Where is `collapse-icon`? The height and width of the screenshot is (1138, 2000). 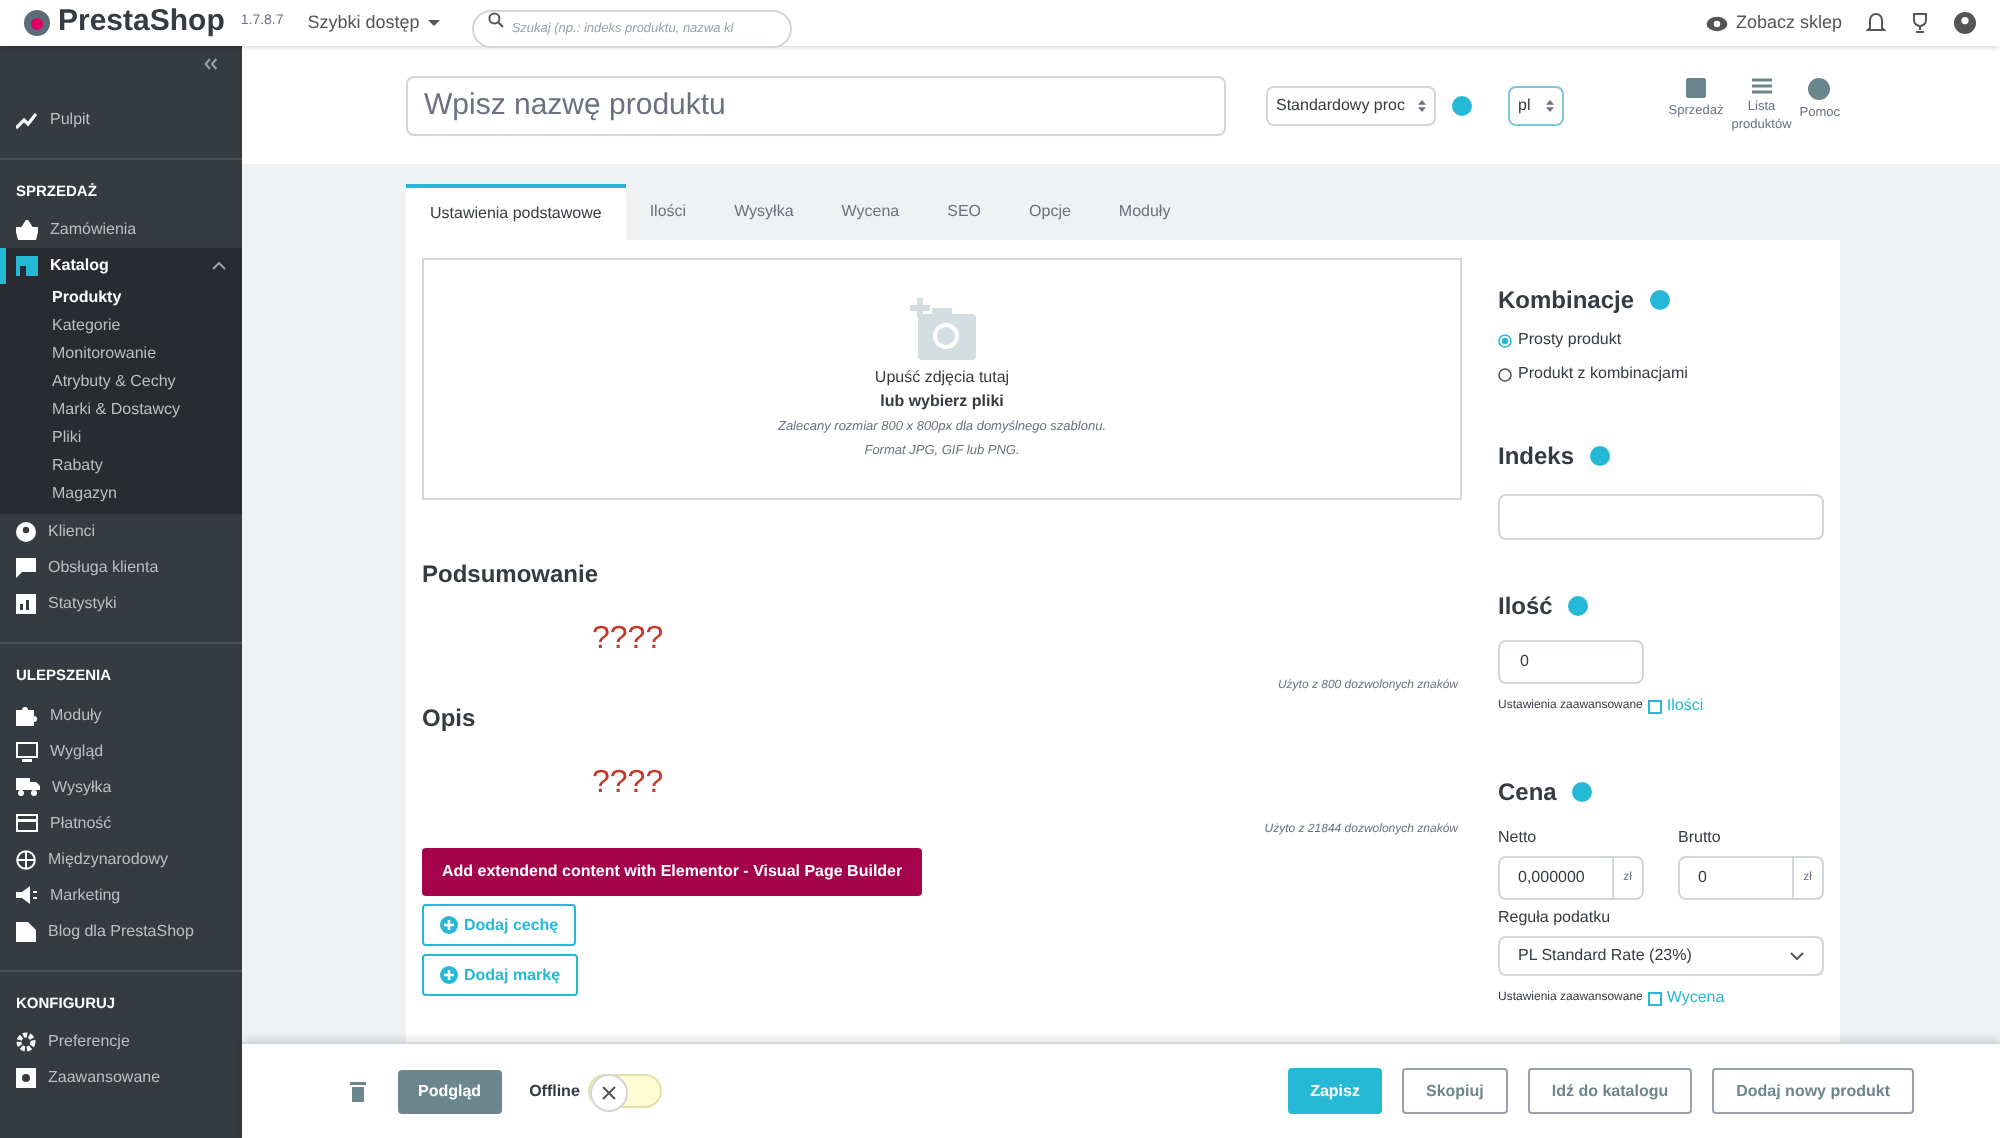
collapse-icon is located at coordinates (211, 64).